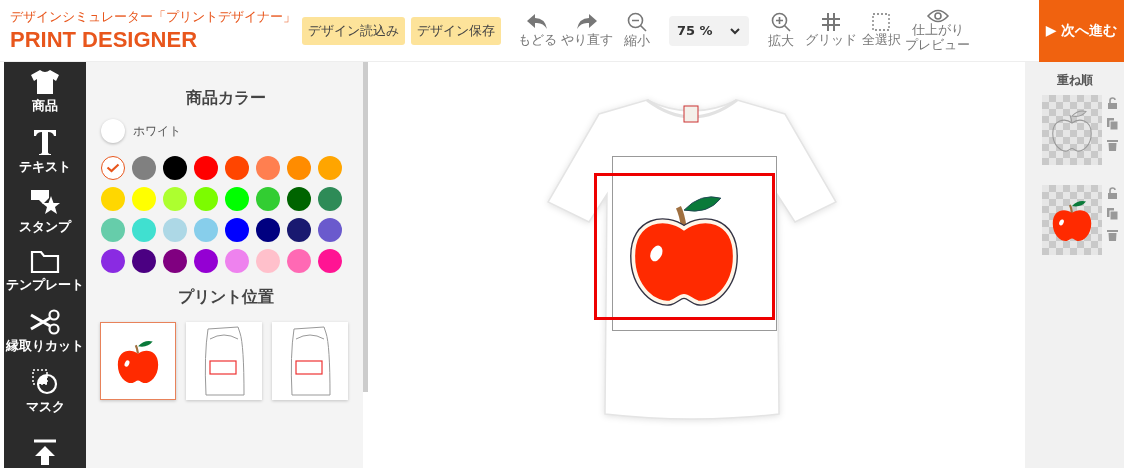 This screenshot has width=1124, height=468. Describe the element at coordinates (781, 21) in the screenshot. I see `zoom-in-icon` at that location.